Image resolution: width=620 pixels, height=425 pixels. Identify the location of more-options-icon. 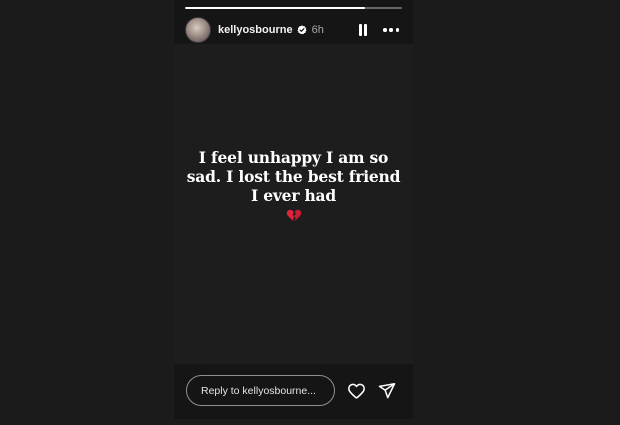
(391, 30).